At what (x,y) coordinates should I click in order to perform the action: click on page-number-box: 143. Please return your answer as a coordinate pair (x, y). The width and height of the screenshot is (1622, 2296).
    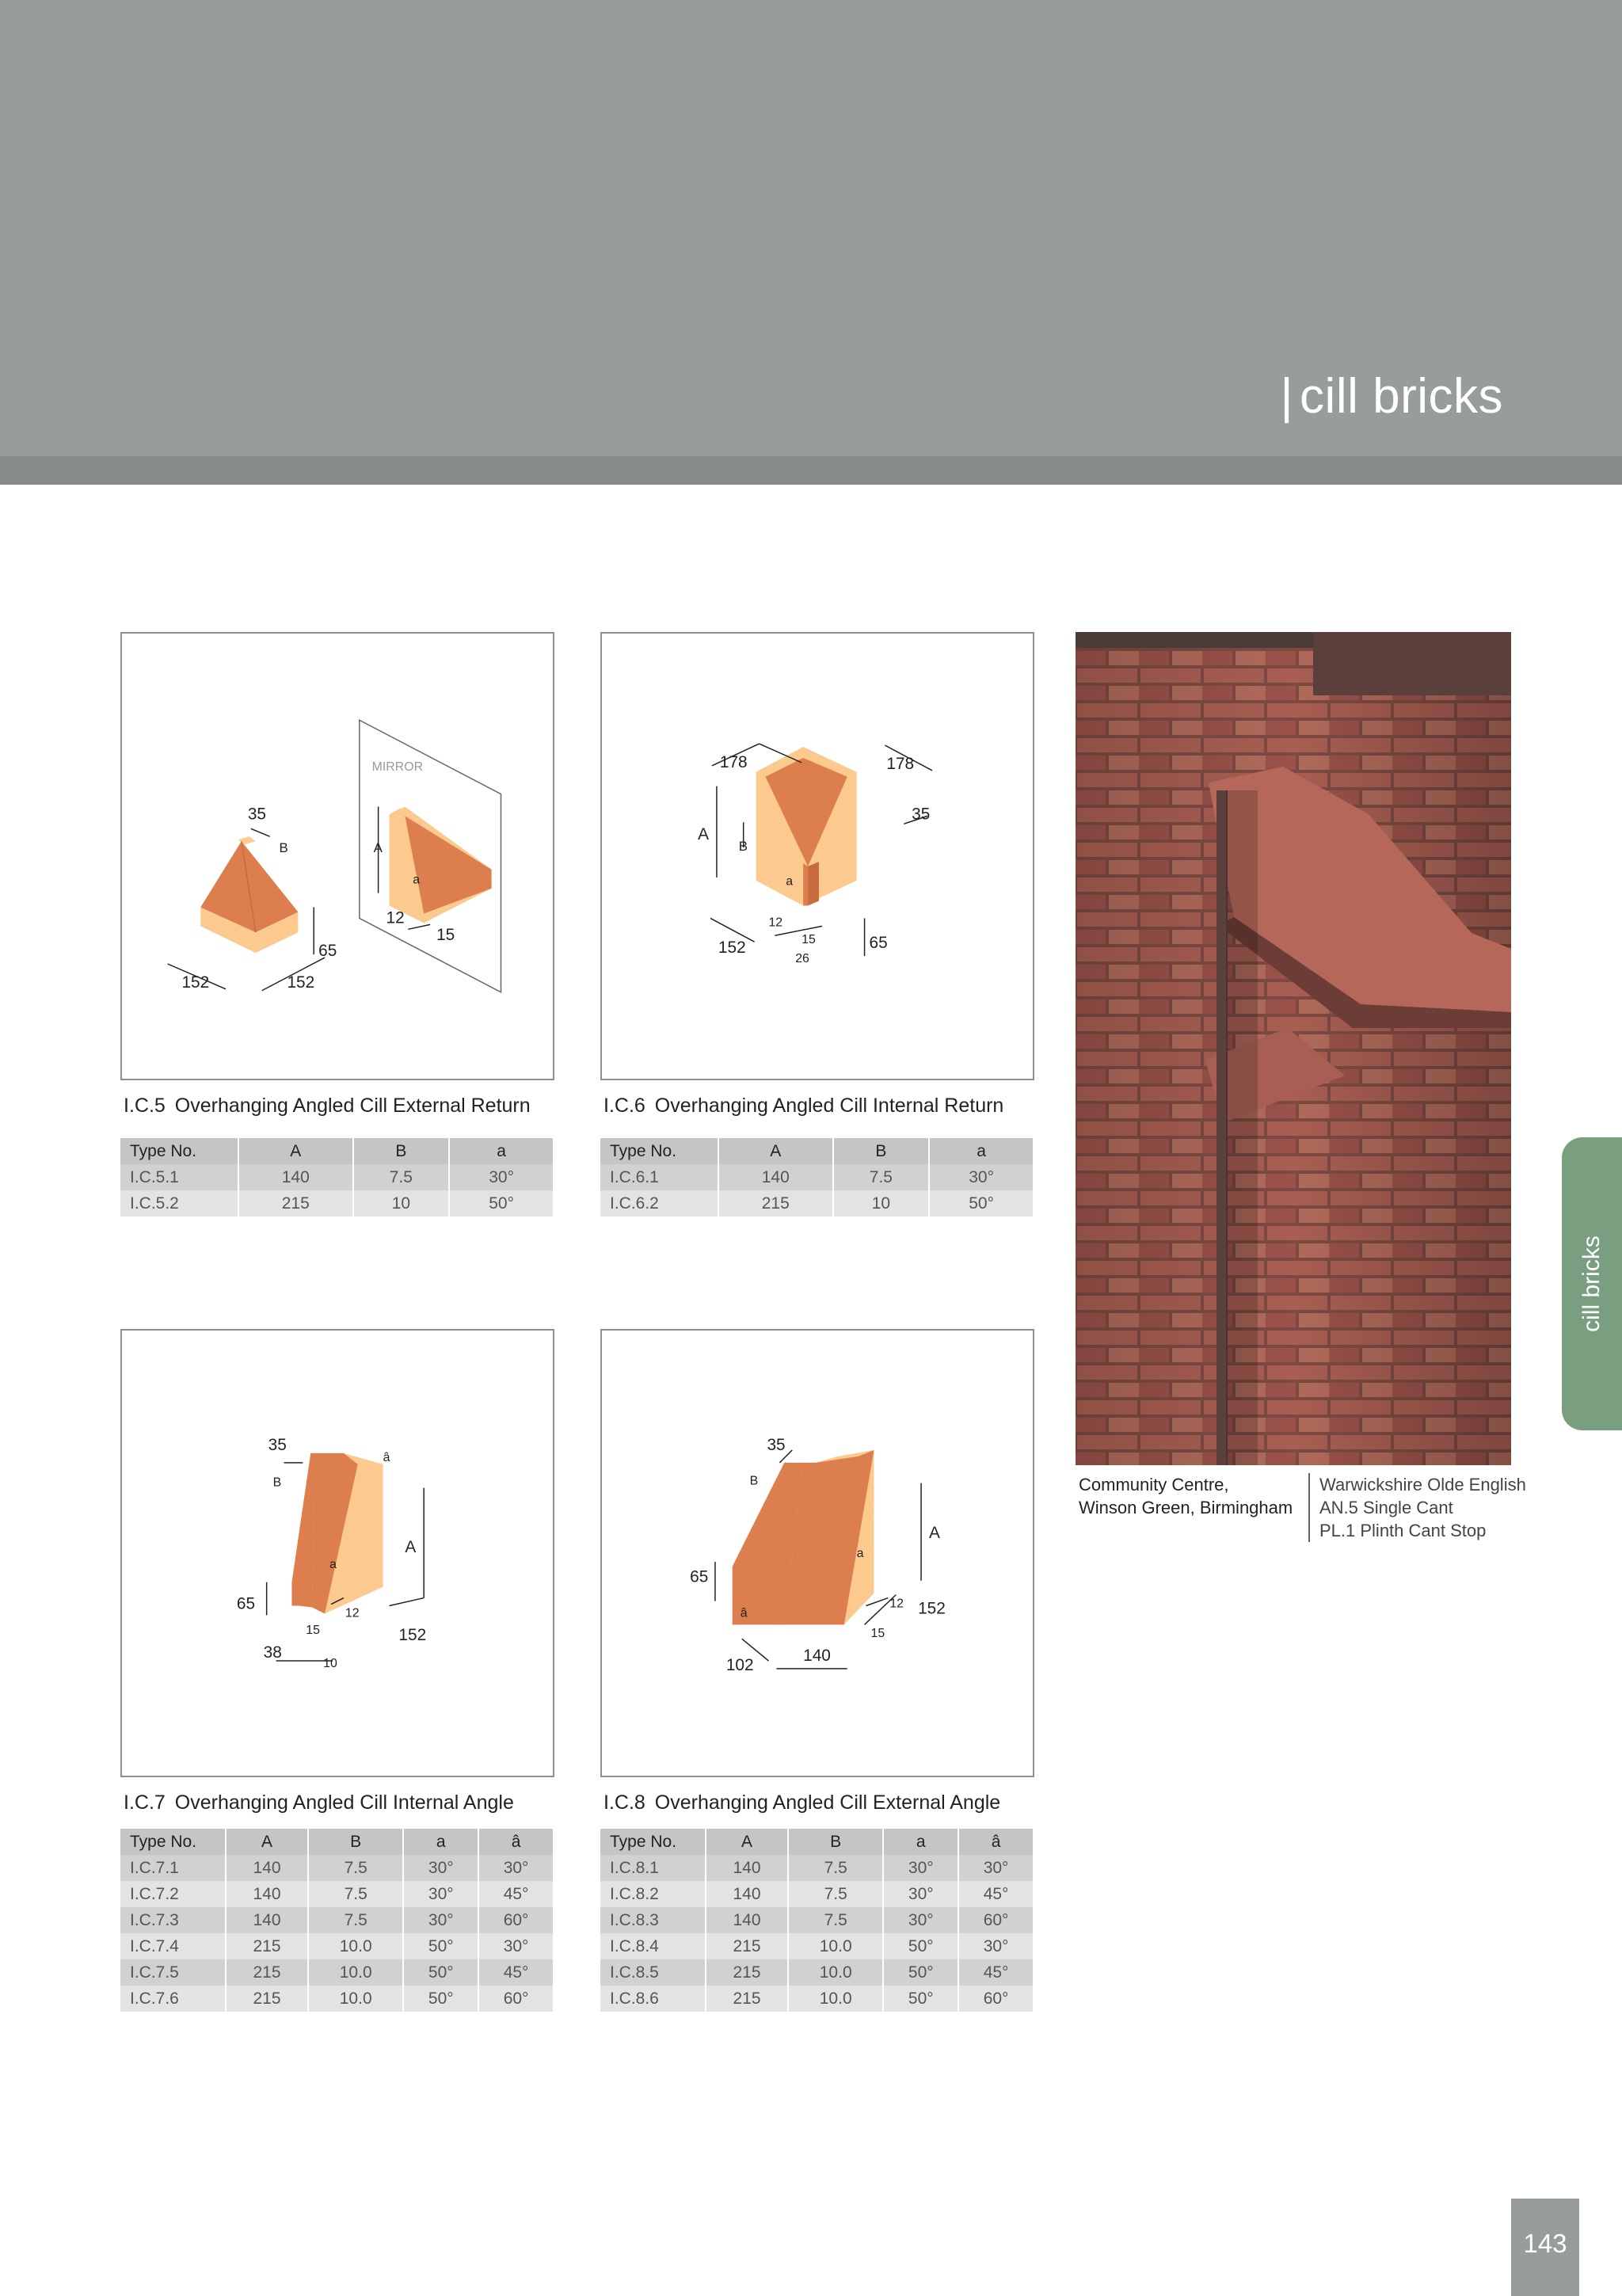
    Looking at the image, I should click on (1545, 2247).